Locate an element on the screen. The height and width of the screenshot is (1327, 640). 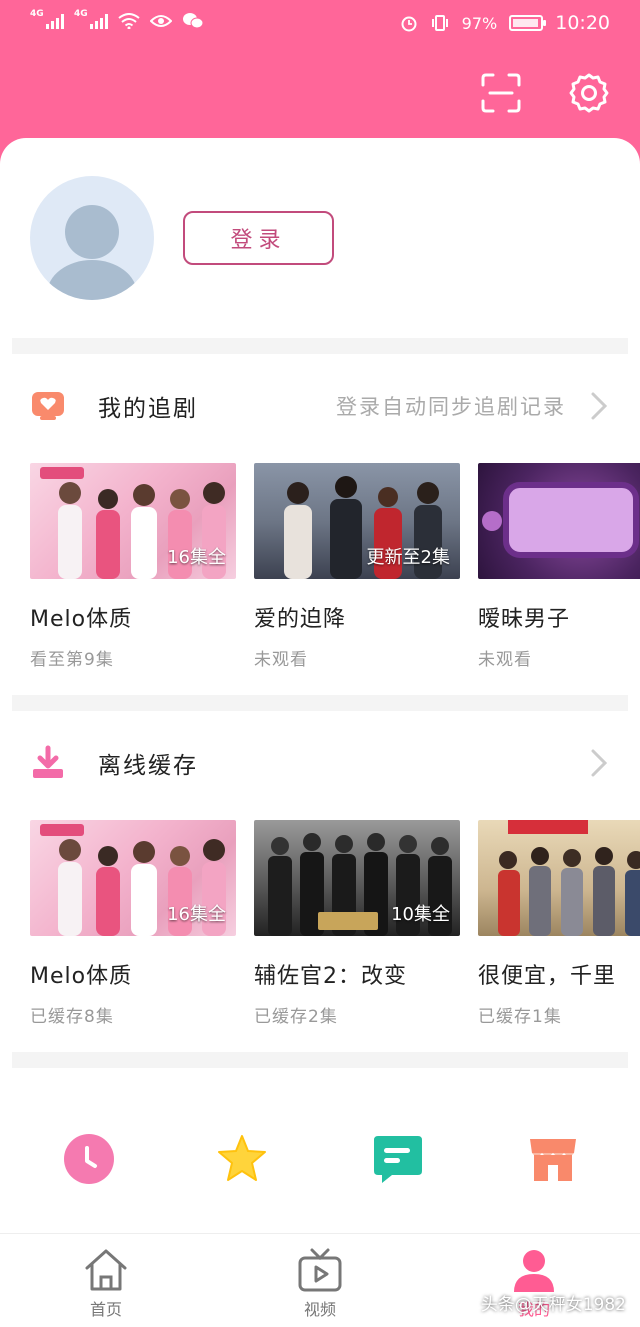
drama-title: 暧昧男子 is located at coordinates (524, 619).